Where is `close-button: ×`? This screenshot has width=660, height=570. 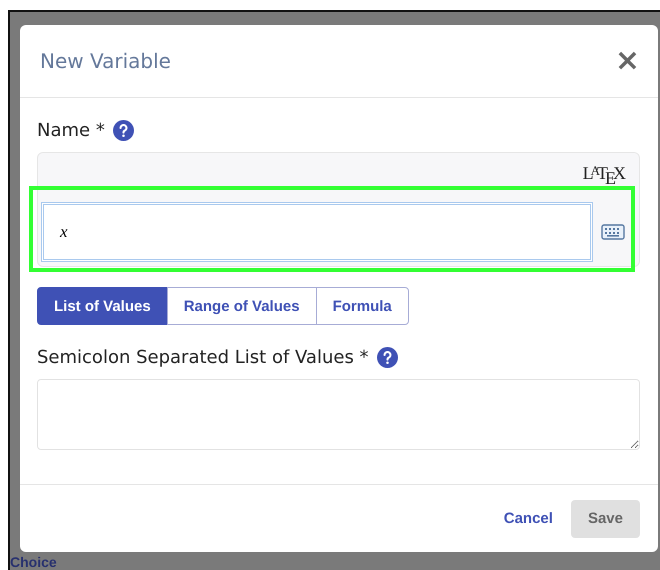
close-button: × is located at coordinates (627, 61).